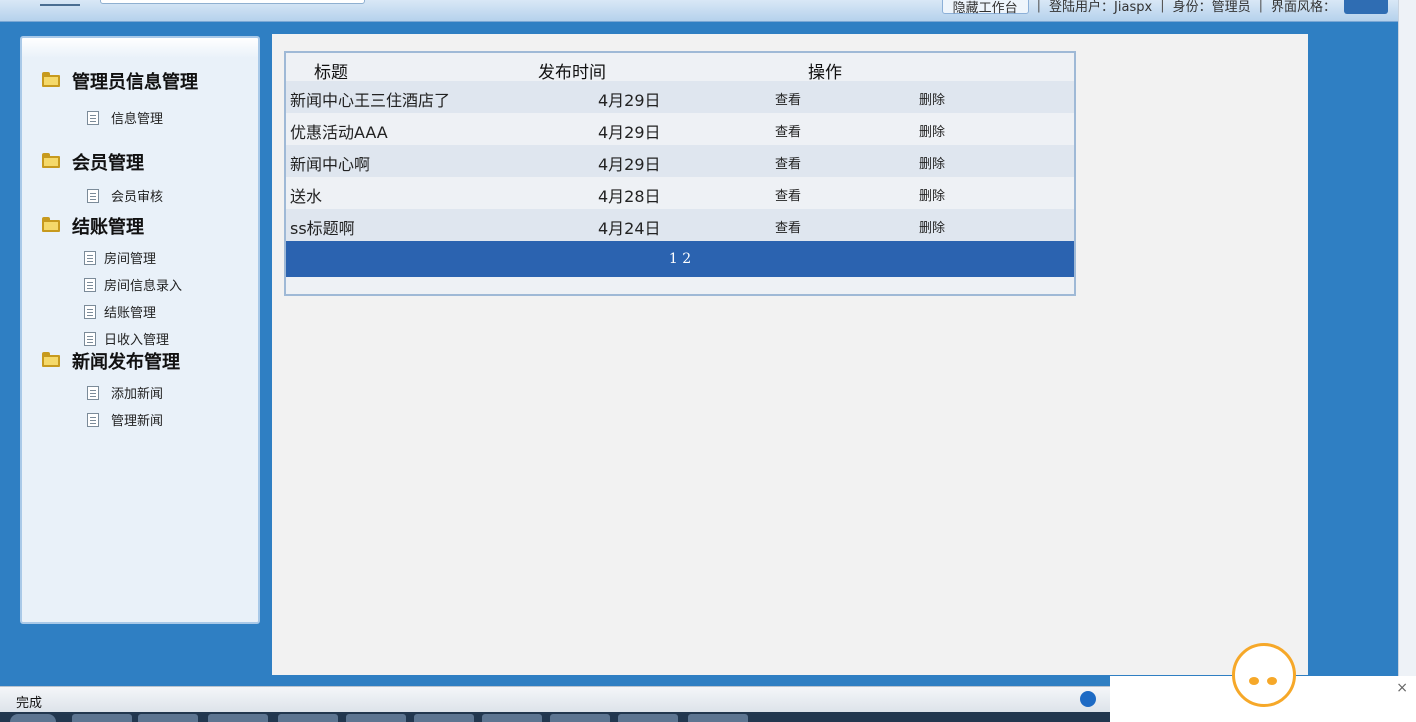 The width and height of the screenshot is (1416, 722). What do you see at coordinates (232, 2) in the screenshot?
I see `address-input` at bounding box center [232, 2].